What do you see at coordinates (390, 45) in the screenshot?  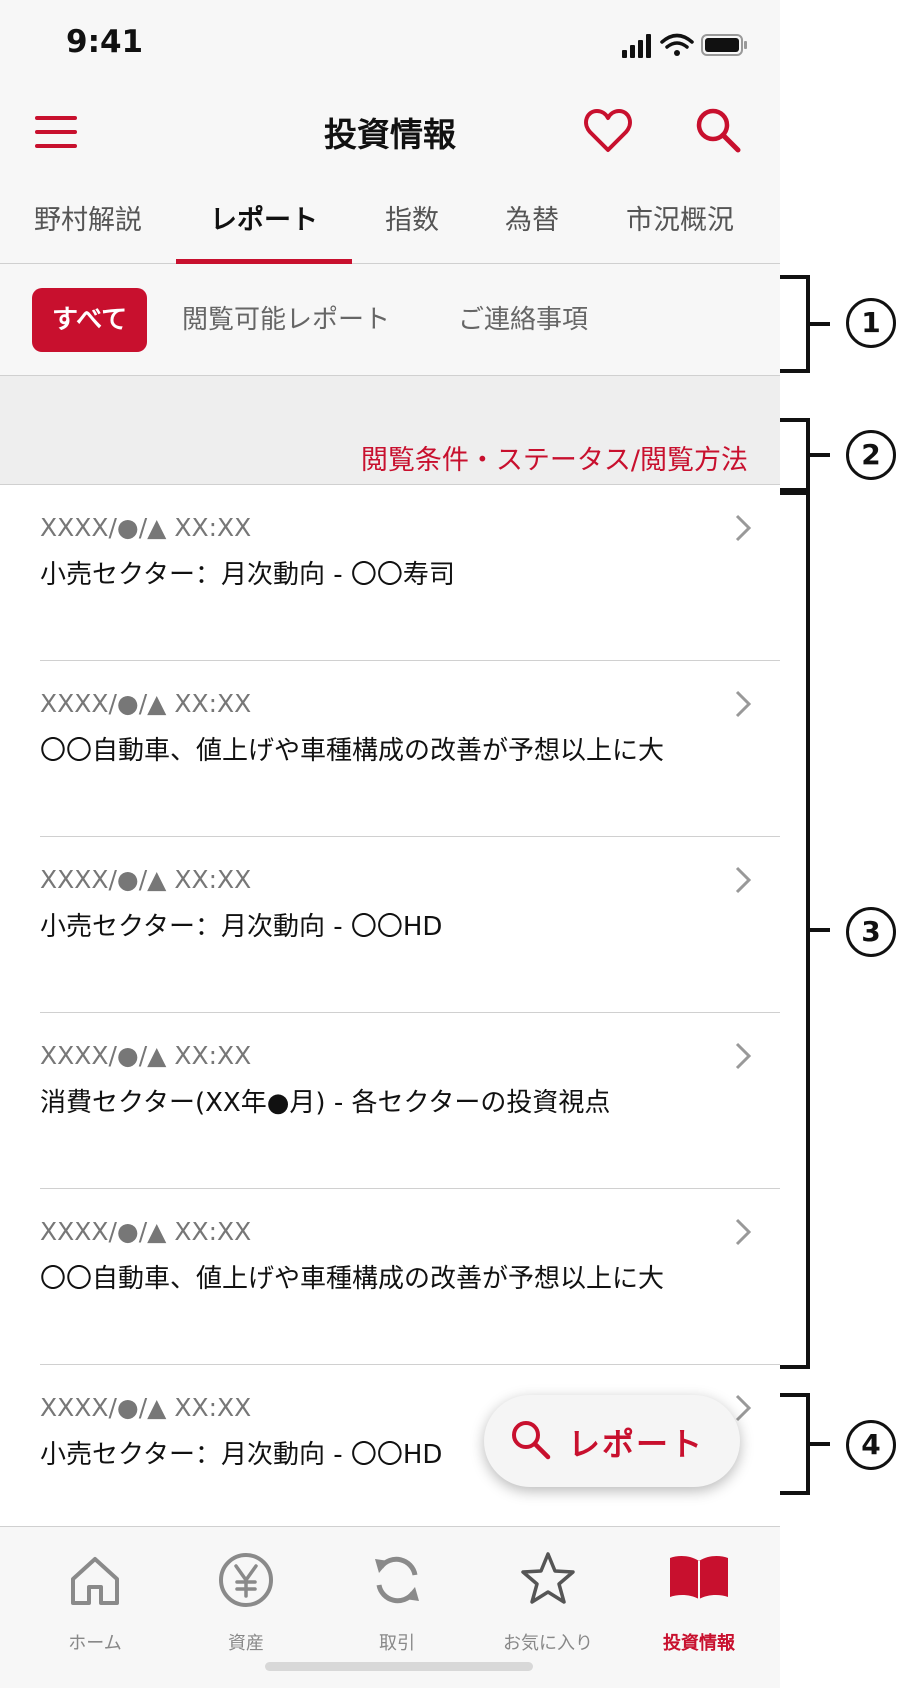 I see `status-bar: 9:41` at bounding box center [390, 45].